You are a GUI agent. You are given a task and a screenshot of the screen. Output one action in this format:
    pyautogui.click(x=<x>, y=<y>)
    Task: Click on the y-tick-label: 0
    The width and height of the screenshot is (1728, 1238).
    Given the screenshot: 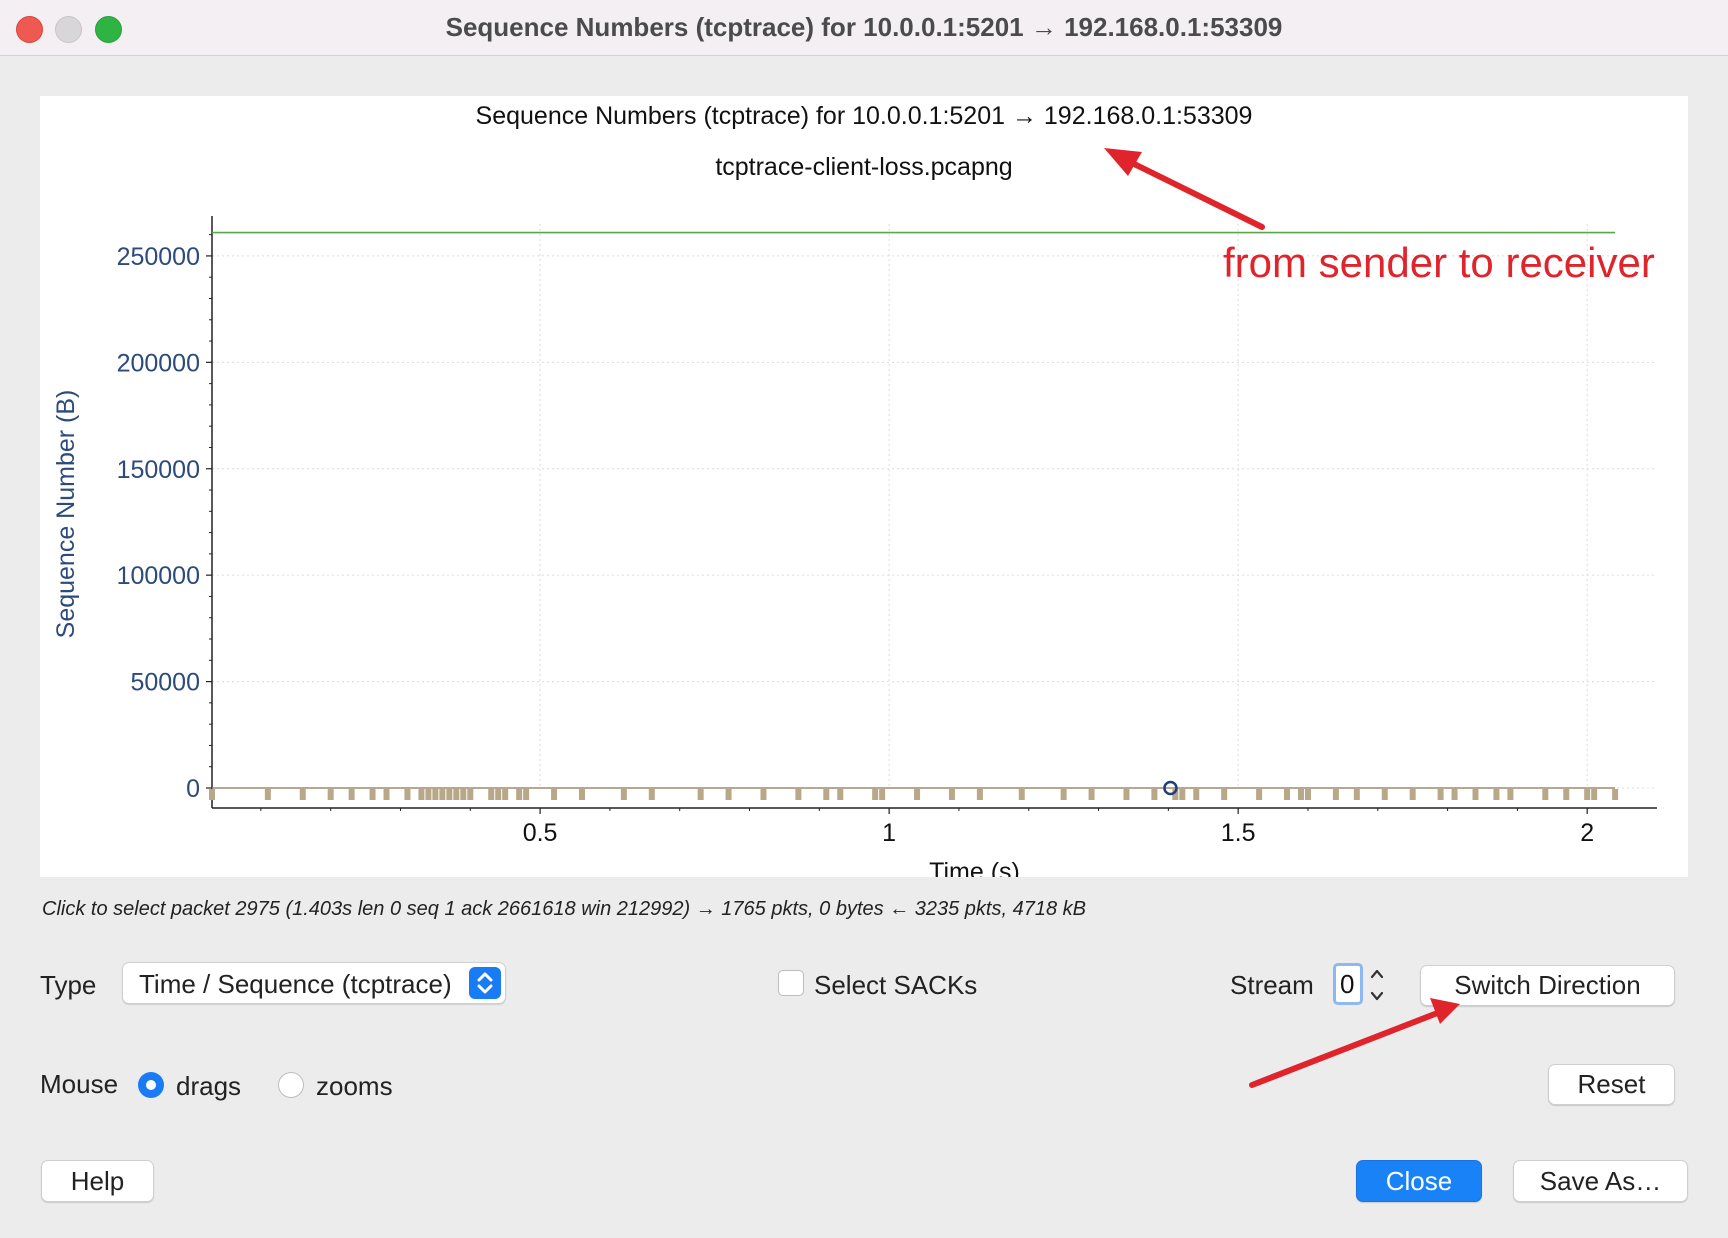 What is the action you would take?
    pyautogui.click(x=193, y=789)
    